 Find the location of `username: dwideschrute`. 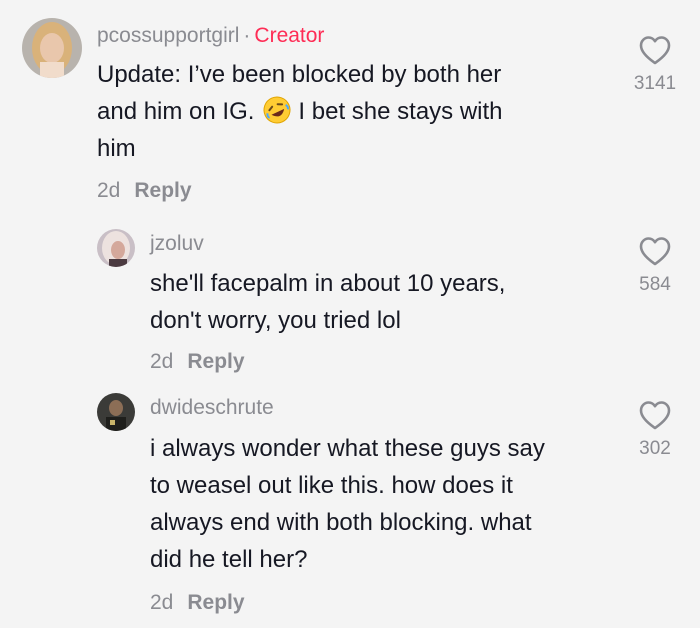

username: dwideschrute is located at coordinates (212, 407).